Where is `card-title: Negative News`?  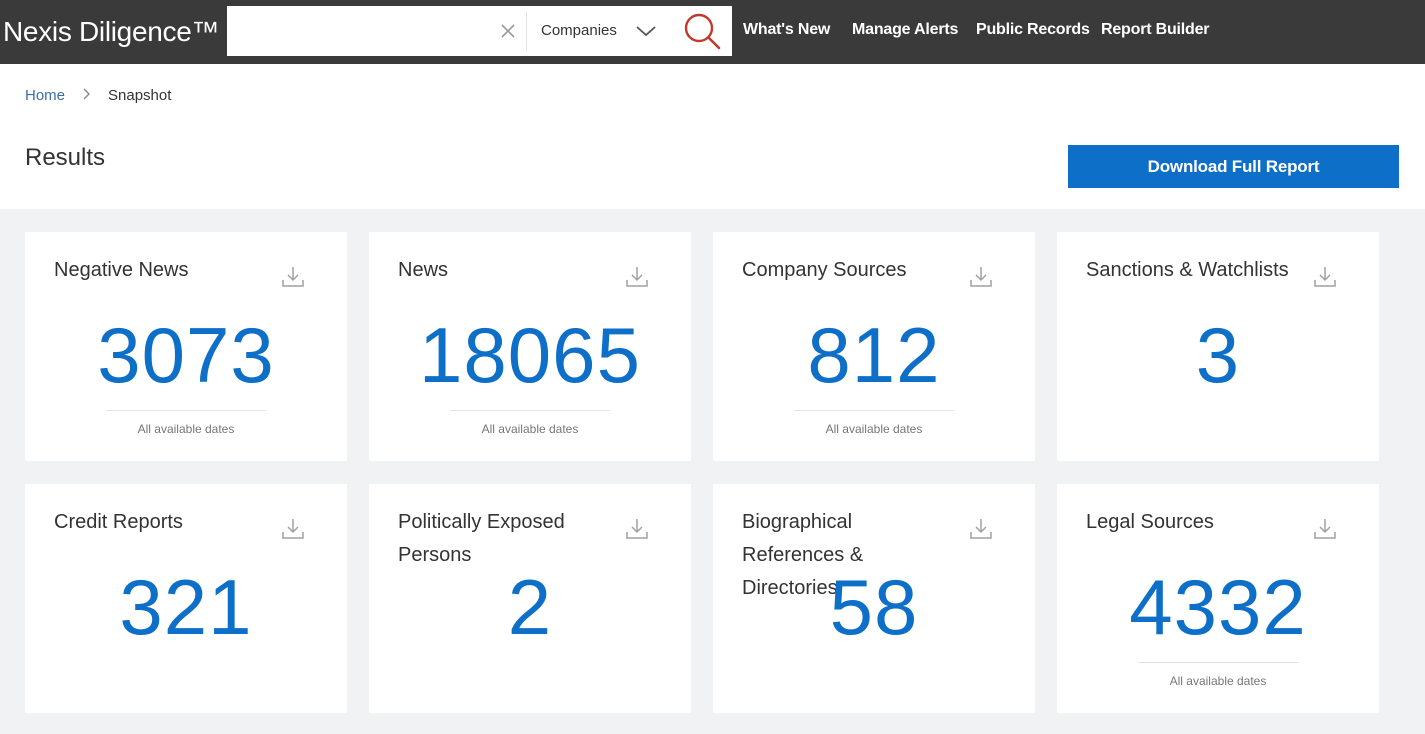
card-title: Negative News is located at coordinates (121, 270).